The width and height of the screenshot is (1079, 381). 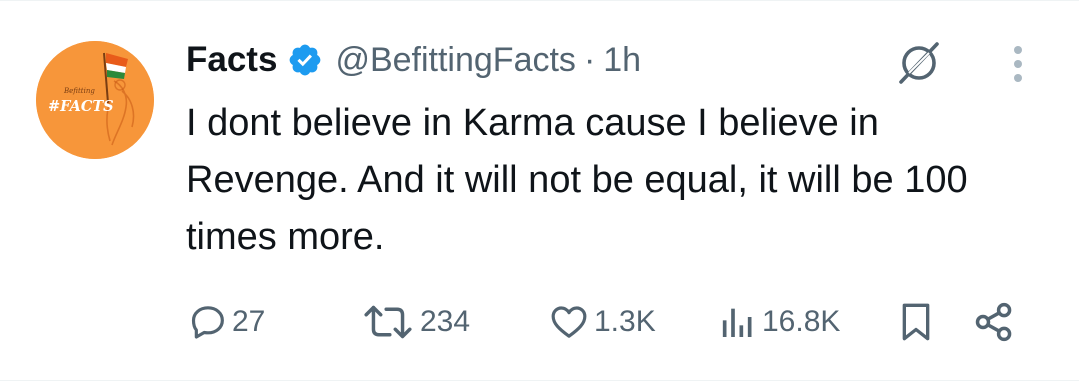 I want to click on grok-icon, so click(x=919, y=63).